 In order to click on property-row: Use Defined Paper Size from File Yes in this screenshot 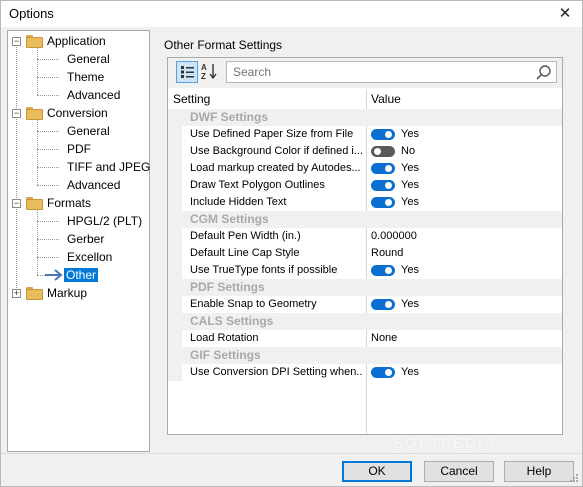, I will do `click(365, 134)`.